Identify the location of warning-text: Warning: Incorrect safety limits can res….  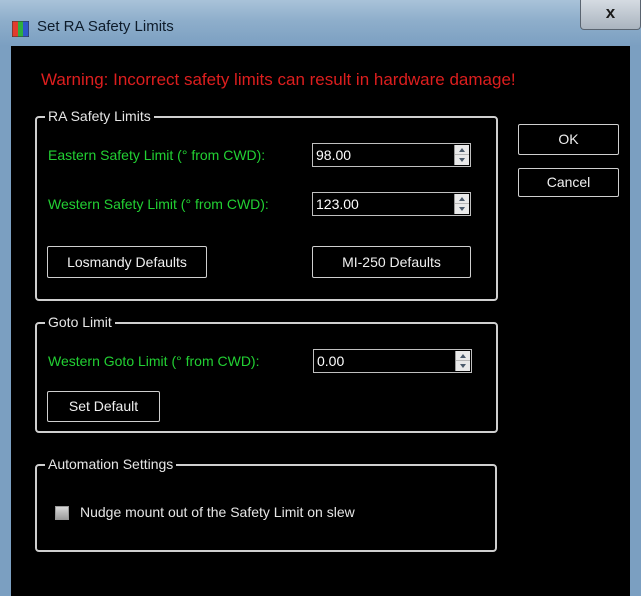
(278, 79).